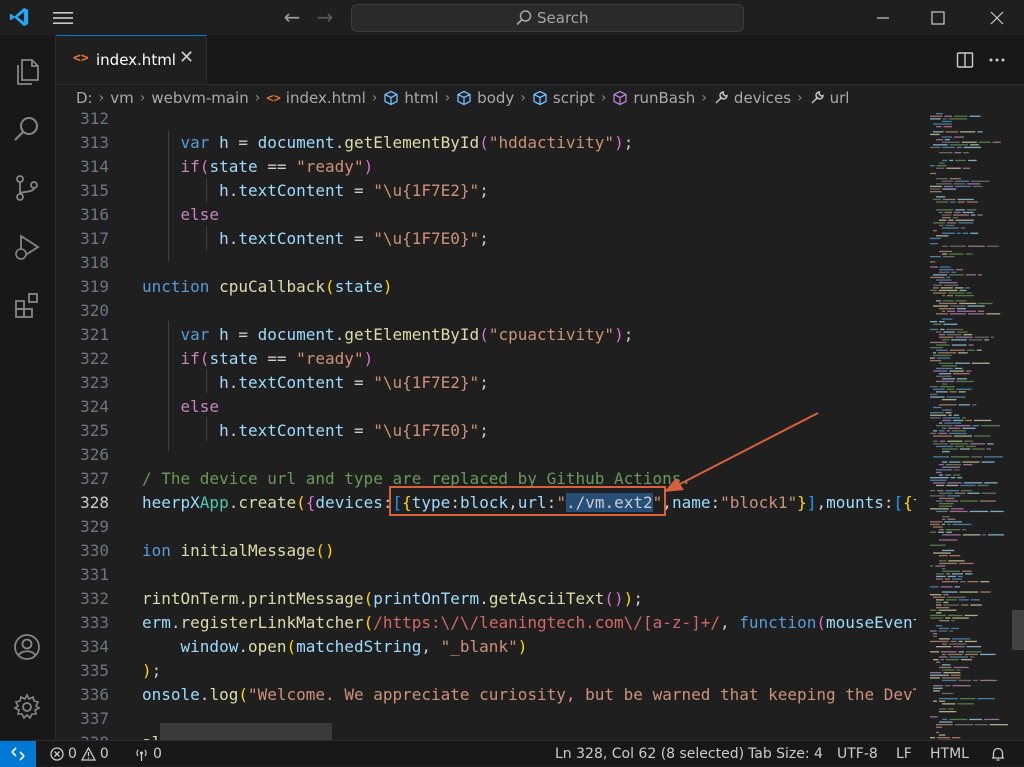 This screenshot has width=1024, height=767. What do you see at coordinates (486, 671) in the screenshot?
I see `code-line: 335);` at bounding box center [486, 671].